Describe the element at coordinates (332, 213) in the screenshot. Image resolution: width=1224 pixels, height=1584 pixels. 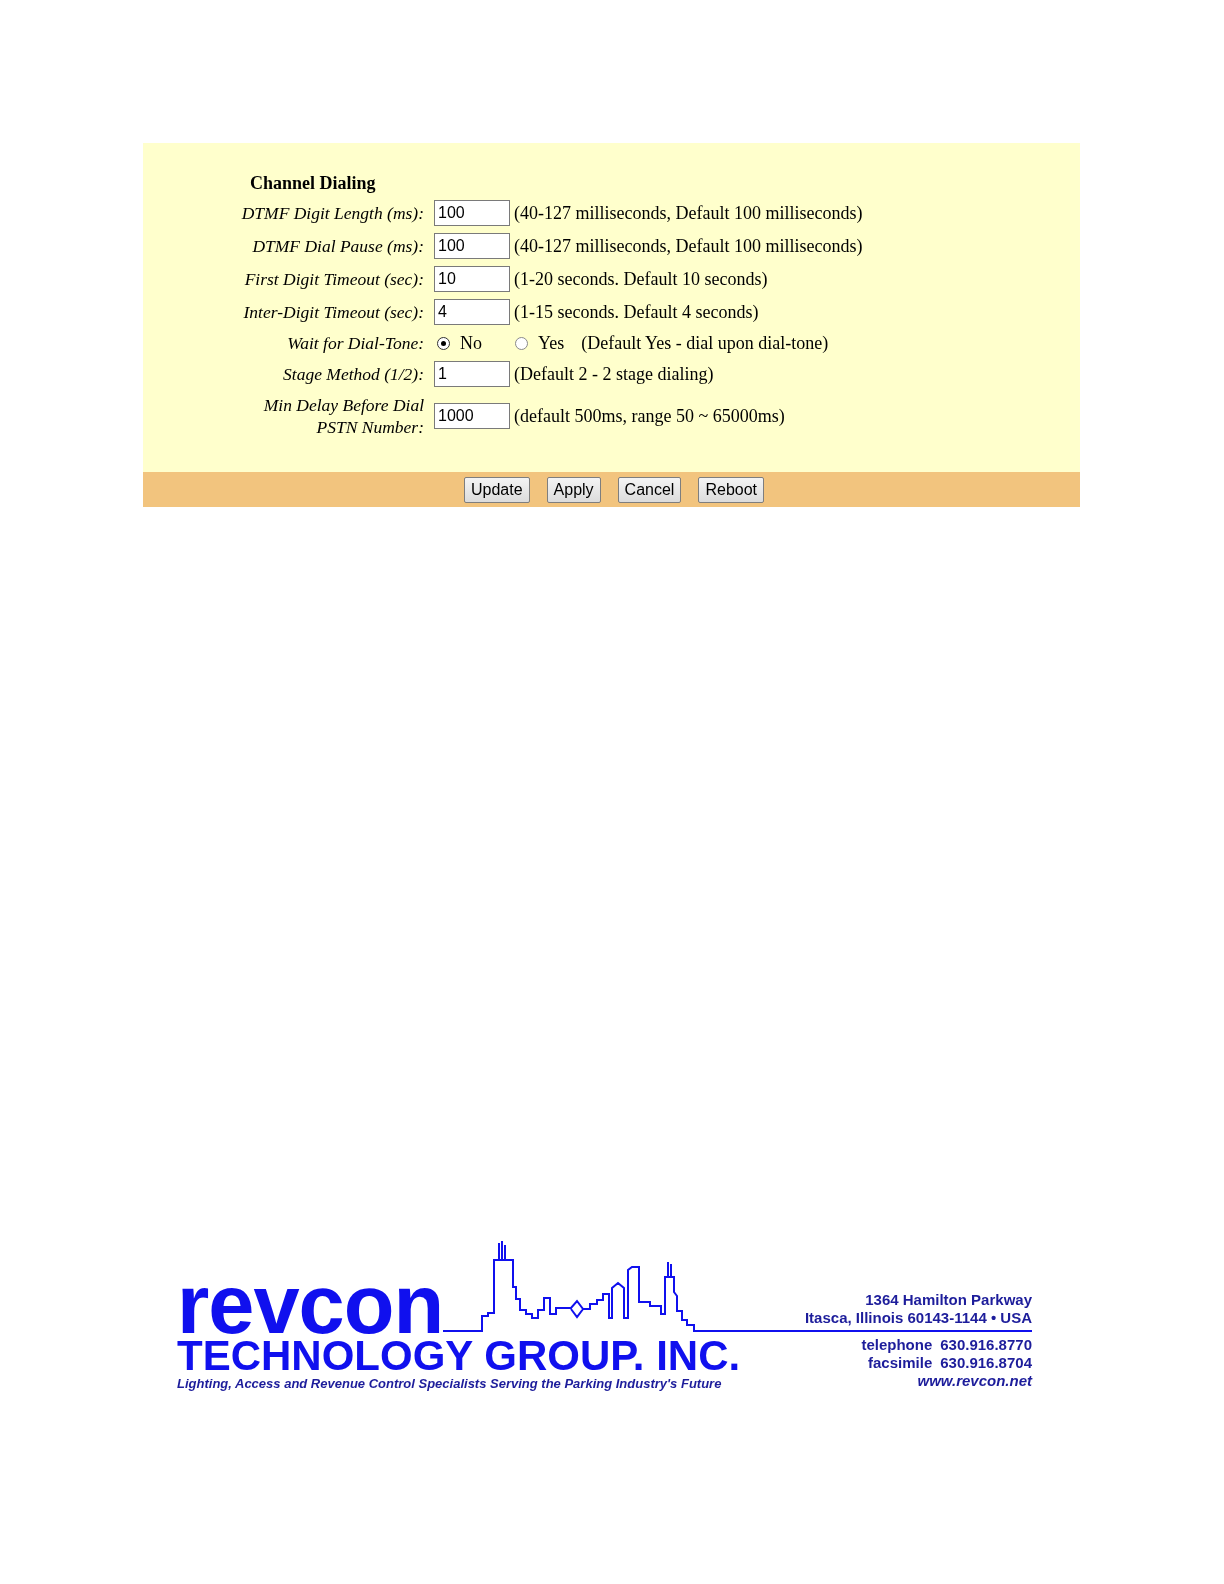
I see `field-label: DTMF Digit Length (ms):` at that location.